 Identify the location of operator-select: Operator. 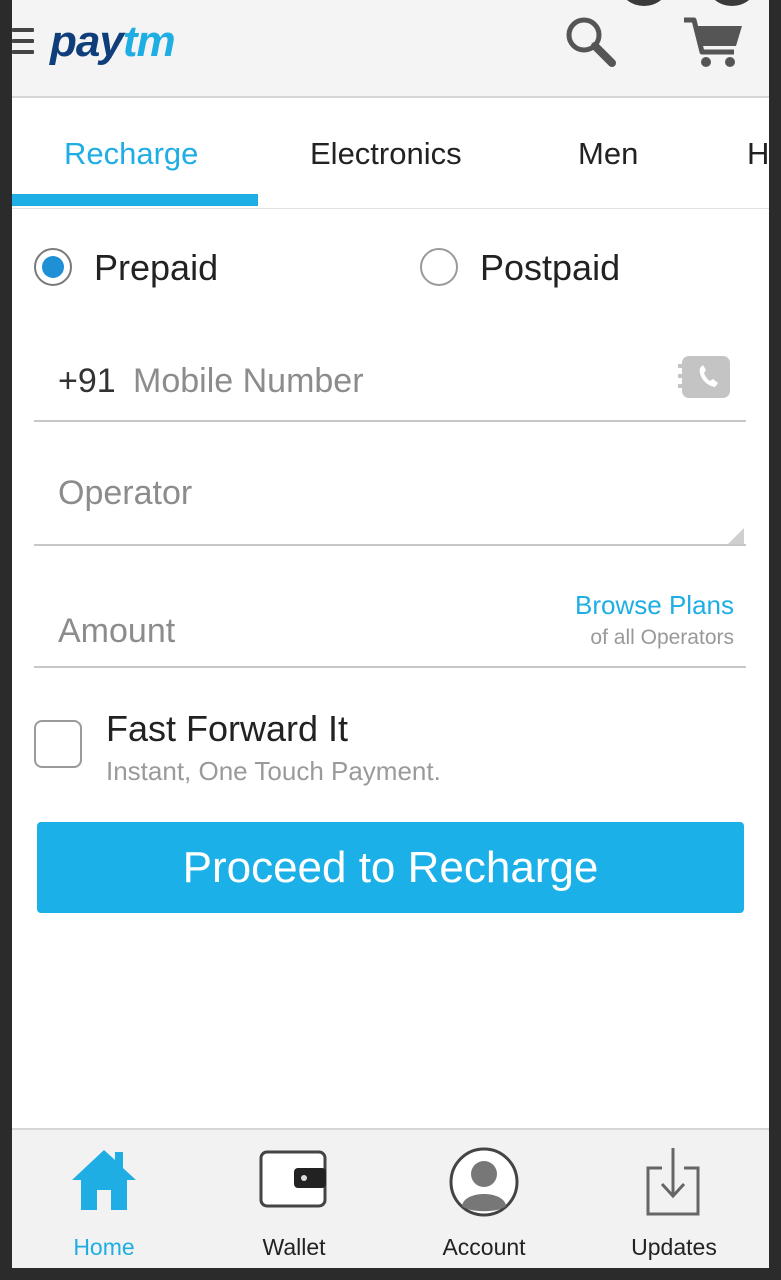
(390, 505).